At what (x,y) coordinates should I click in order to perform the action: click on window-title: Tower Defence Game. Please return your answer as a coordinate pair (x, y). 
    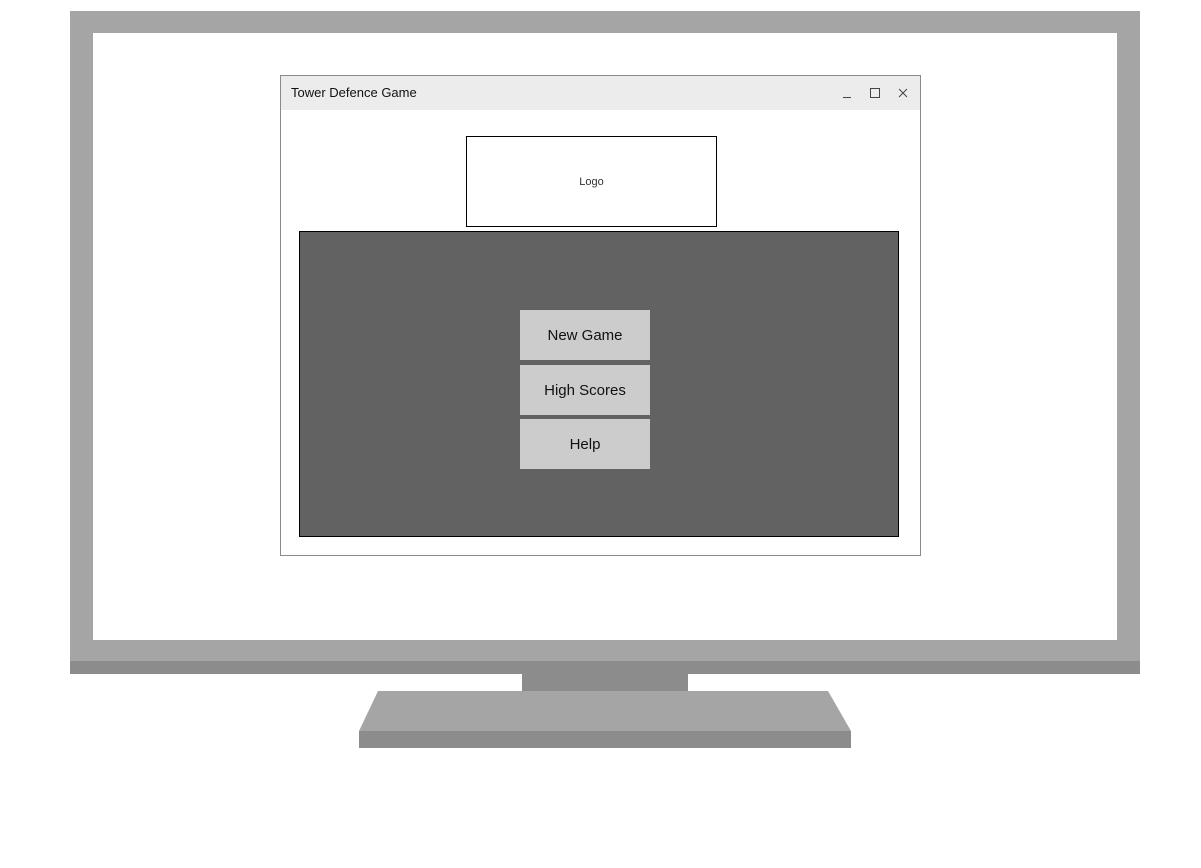
    Looking at the image, I should click on (354, 92).